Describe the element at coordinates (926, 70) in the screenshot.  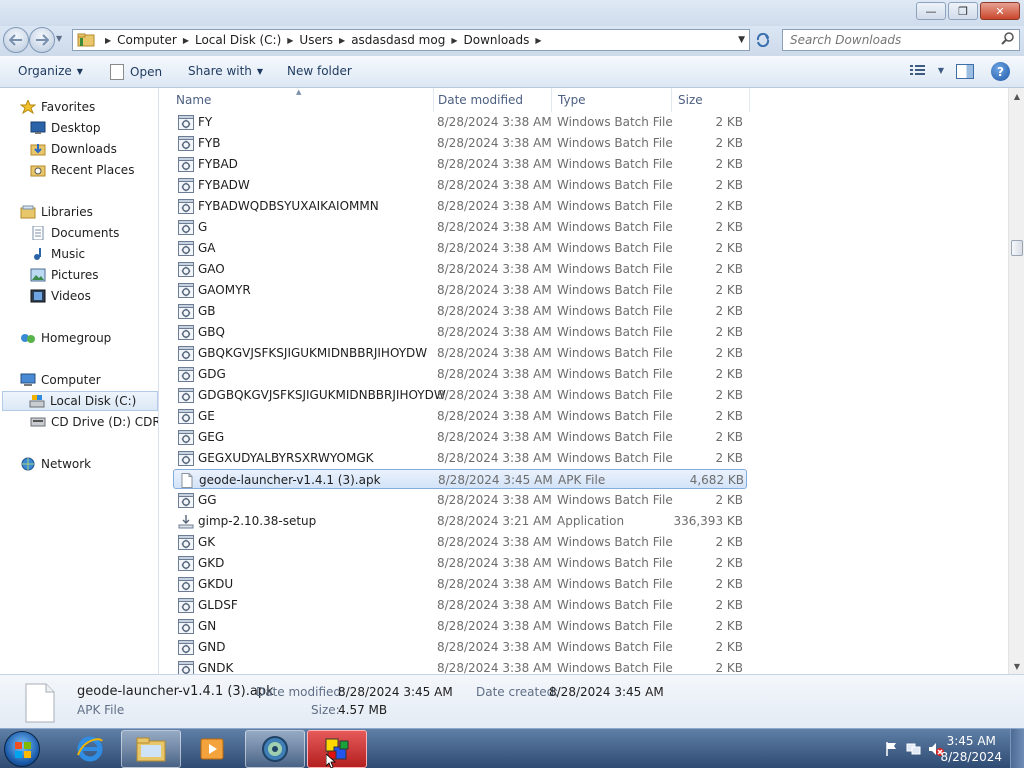
I see `change-view-button: ▼` at that location.